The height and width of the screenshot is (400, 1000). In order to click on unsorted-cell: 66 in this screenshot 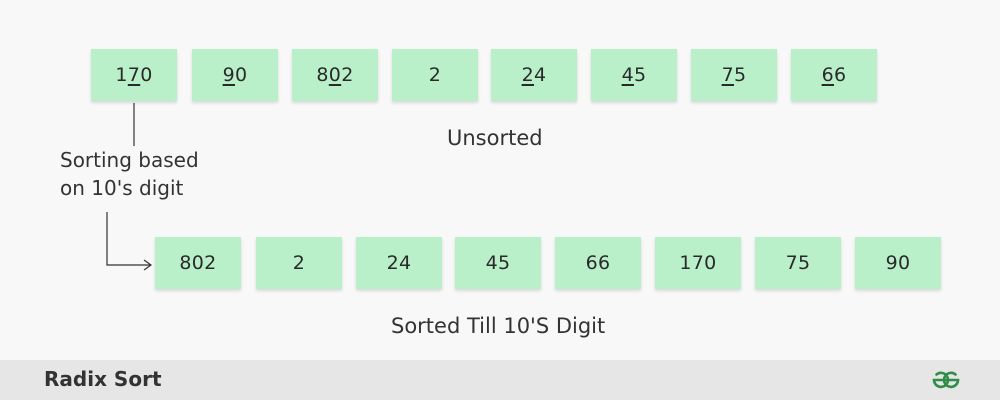, I will do `click(834, 75)`.